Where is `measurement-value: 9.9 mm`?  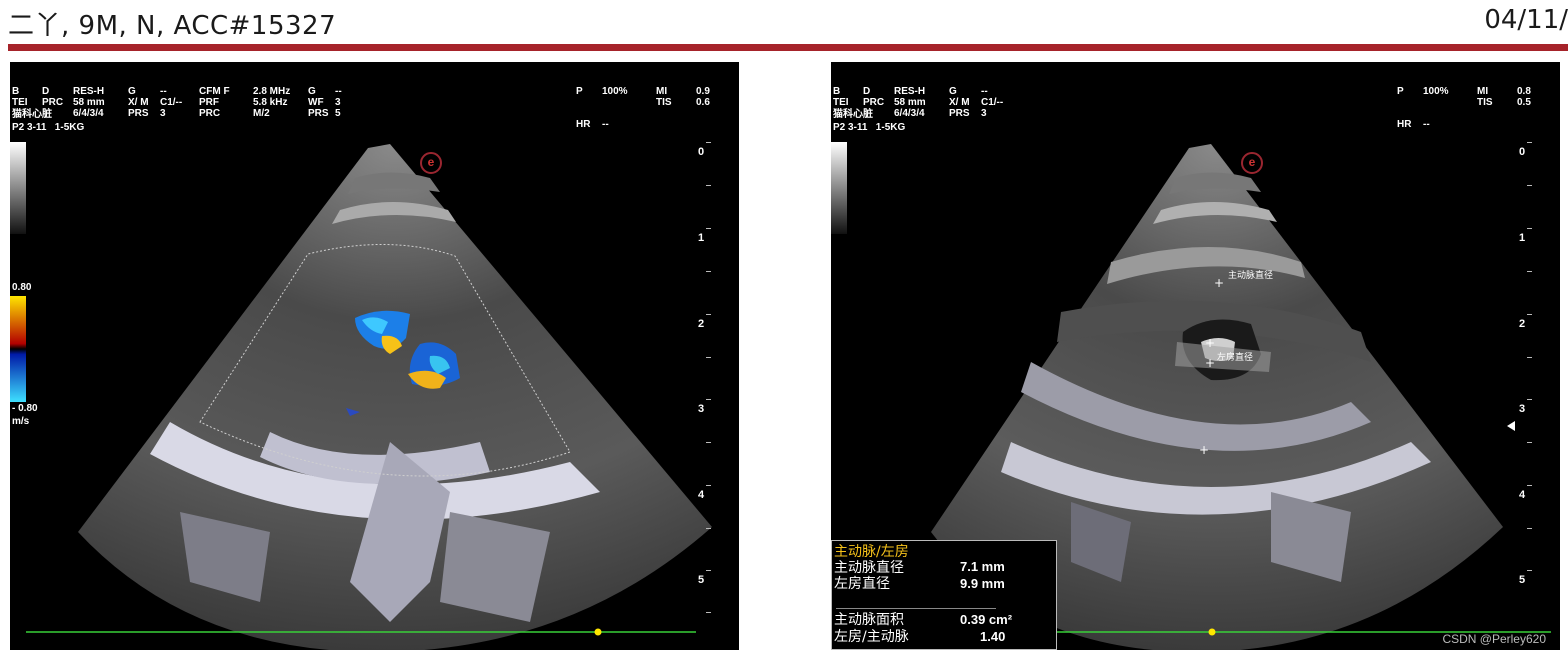
measurement-value: 9.9 mm is located at coordinates (982, 583).